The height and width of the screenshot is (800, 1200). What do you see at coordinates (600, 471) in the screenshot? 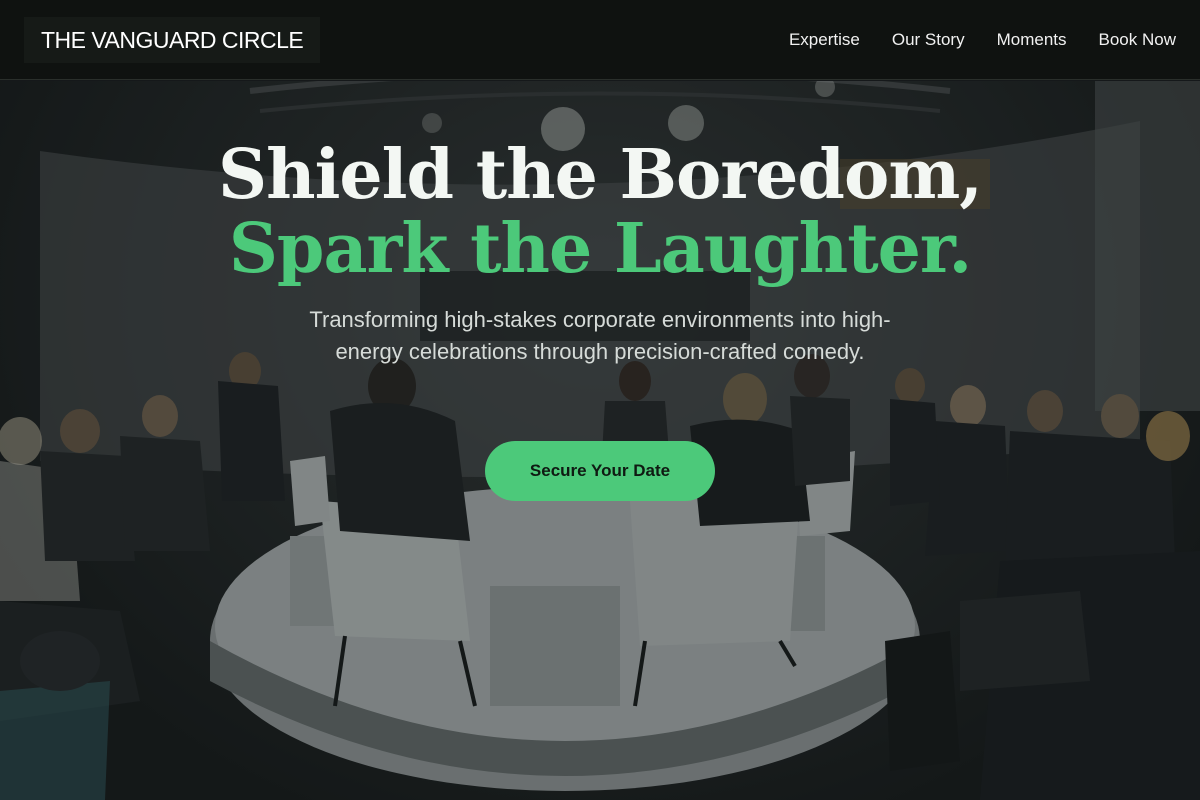
I see `secure-date-button: Secure Your Date` at bounding box center [600, 471].